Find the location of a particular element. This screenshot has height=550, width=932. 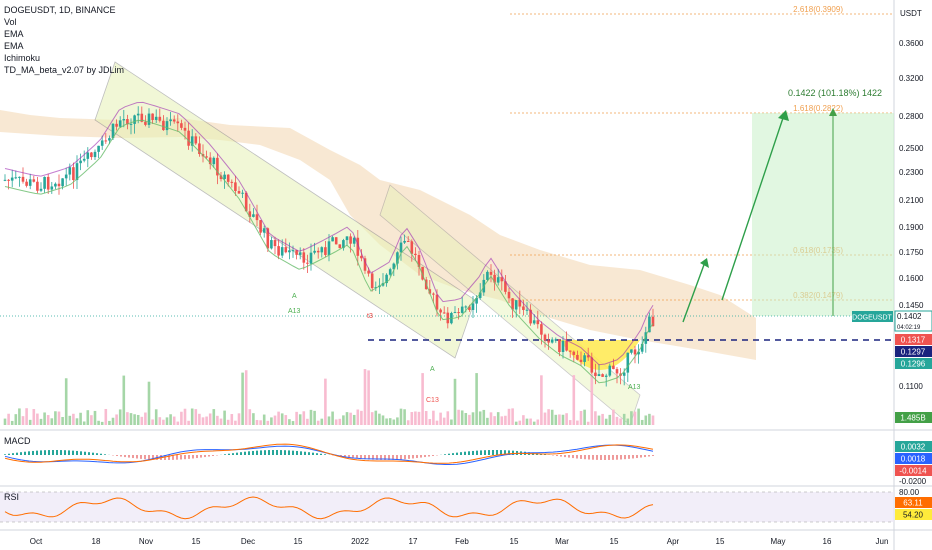

rsi-badge-2: 54.20 is located at coordinates (913, 515).